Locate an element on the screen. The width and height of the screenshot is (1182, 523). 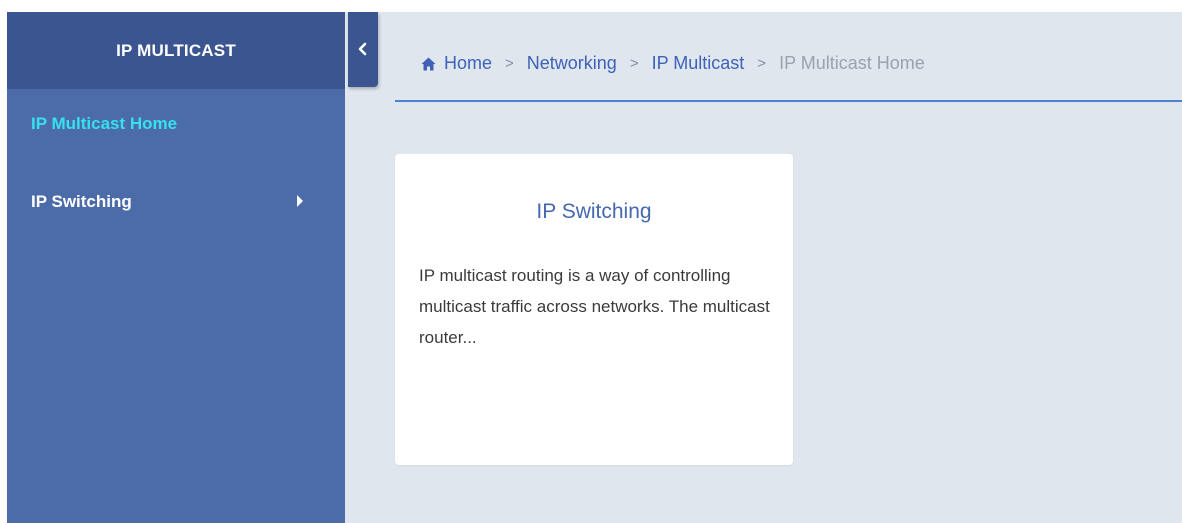
sidebar-title: IP MULTICAST is located at coordinates (176, 50).